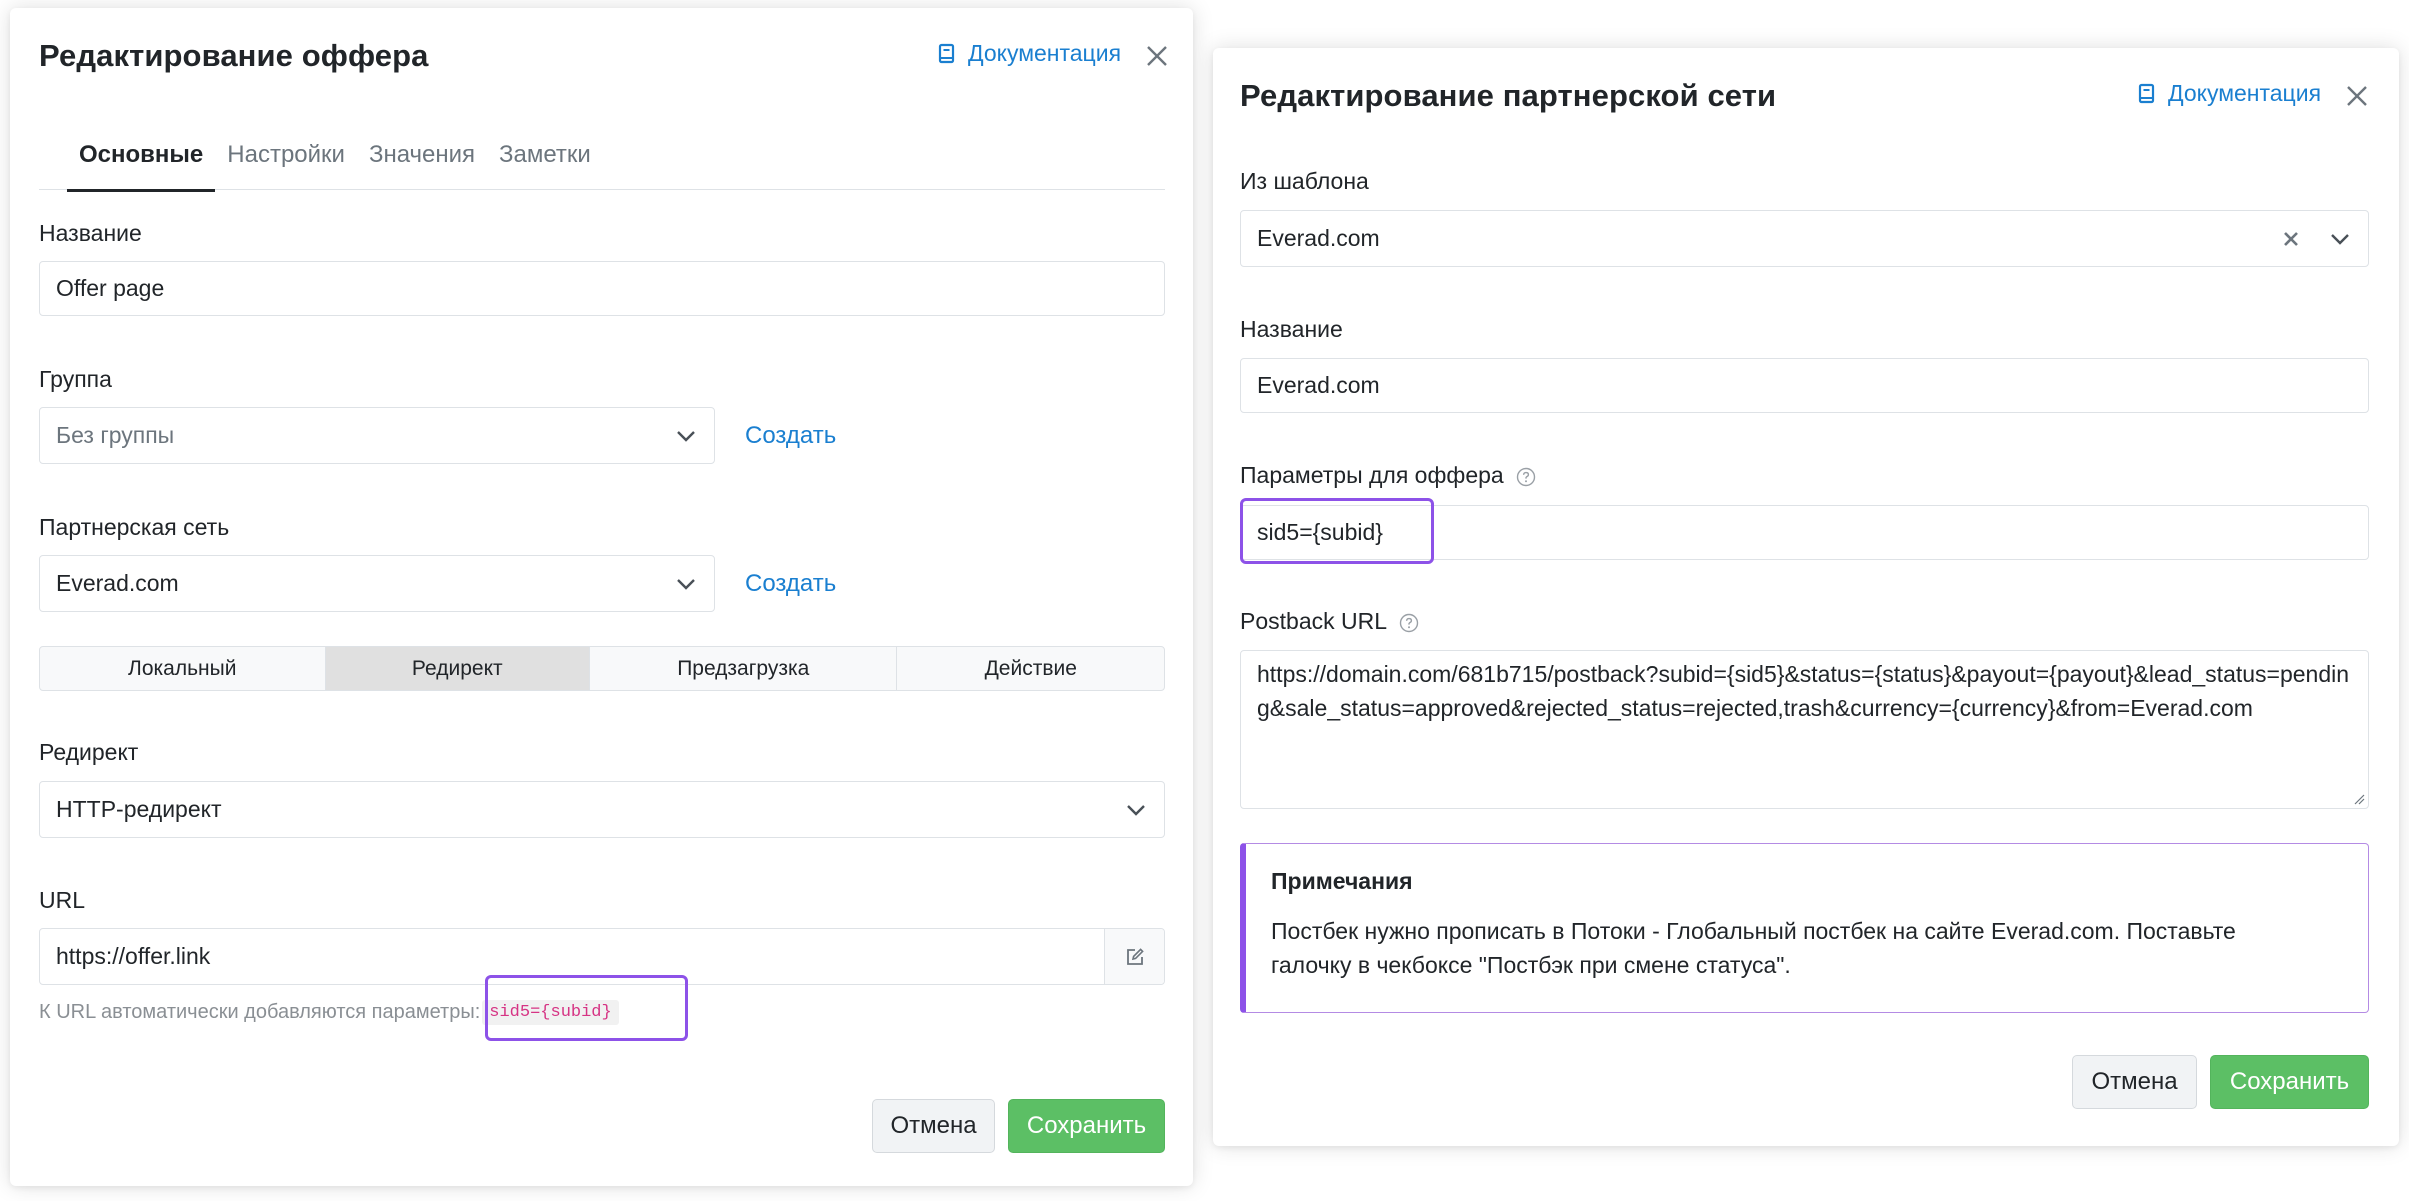 The width and height of the screenshot is (2409, 1201). What do you see at coordinates (1304, 181) in the screenshot?
I see `template-label: Из шаблона` at bounding box center [1304, 181].